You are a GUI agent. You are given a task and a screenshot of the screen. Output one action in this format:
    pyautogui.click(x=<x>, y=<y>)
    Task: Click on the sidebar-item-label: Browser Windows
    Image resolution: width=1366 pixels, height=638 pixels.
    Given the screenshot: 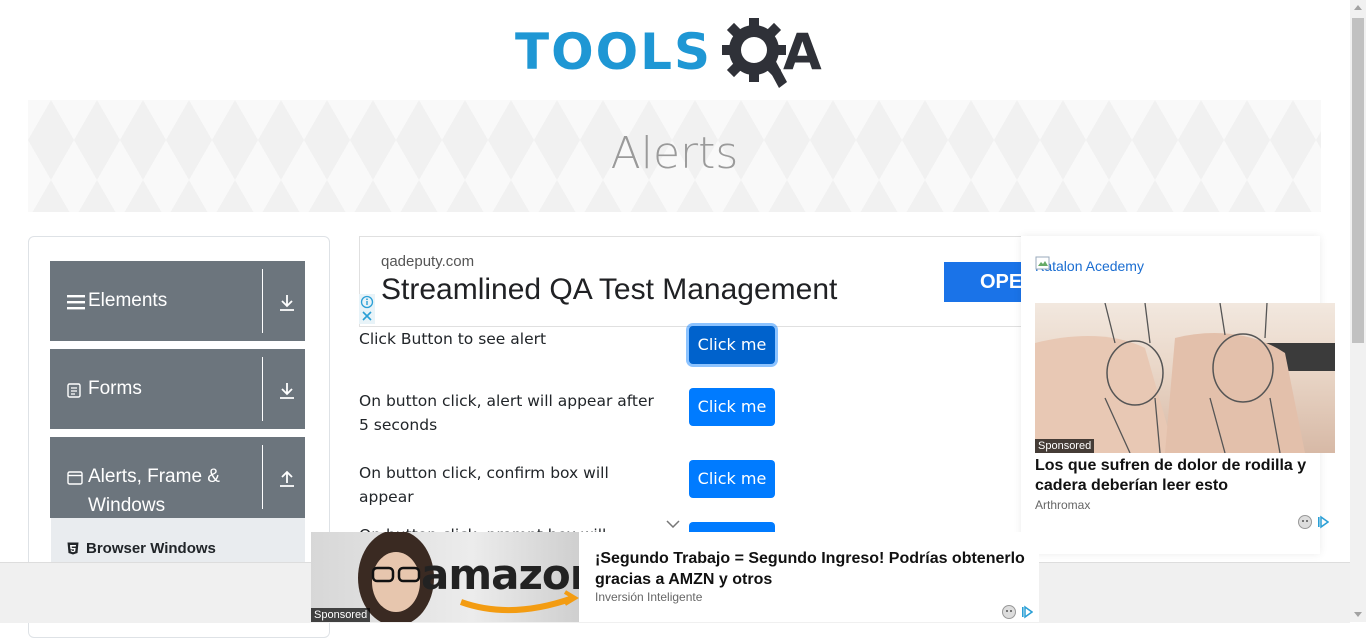 What is the action you would take?
    pyautogui.click(x=151, y=548)
    